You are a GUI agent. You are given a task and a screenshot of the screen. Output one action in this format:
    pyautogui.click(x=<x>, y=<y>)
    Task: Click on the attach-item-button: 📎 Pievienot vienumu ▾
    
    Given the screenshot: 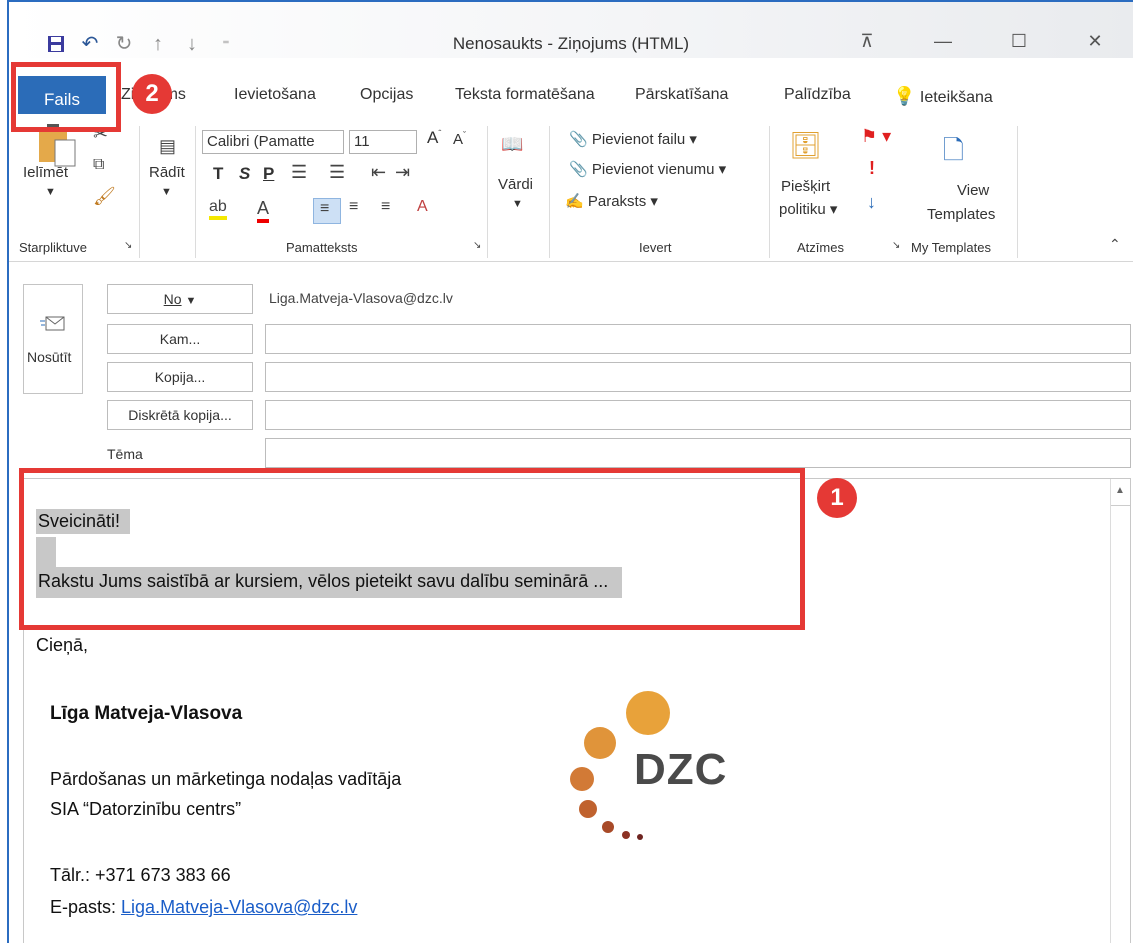 What is the action you would take?
    pyautogui.click(x=647, y=169)
    